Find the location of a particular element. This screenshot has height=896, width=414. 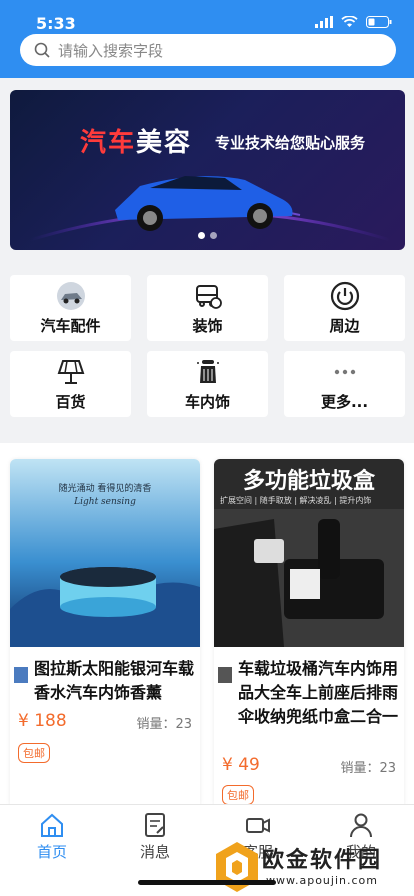

category-label: 周边 is located at coordinates (344, 325).